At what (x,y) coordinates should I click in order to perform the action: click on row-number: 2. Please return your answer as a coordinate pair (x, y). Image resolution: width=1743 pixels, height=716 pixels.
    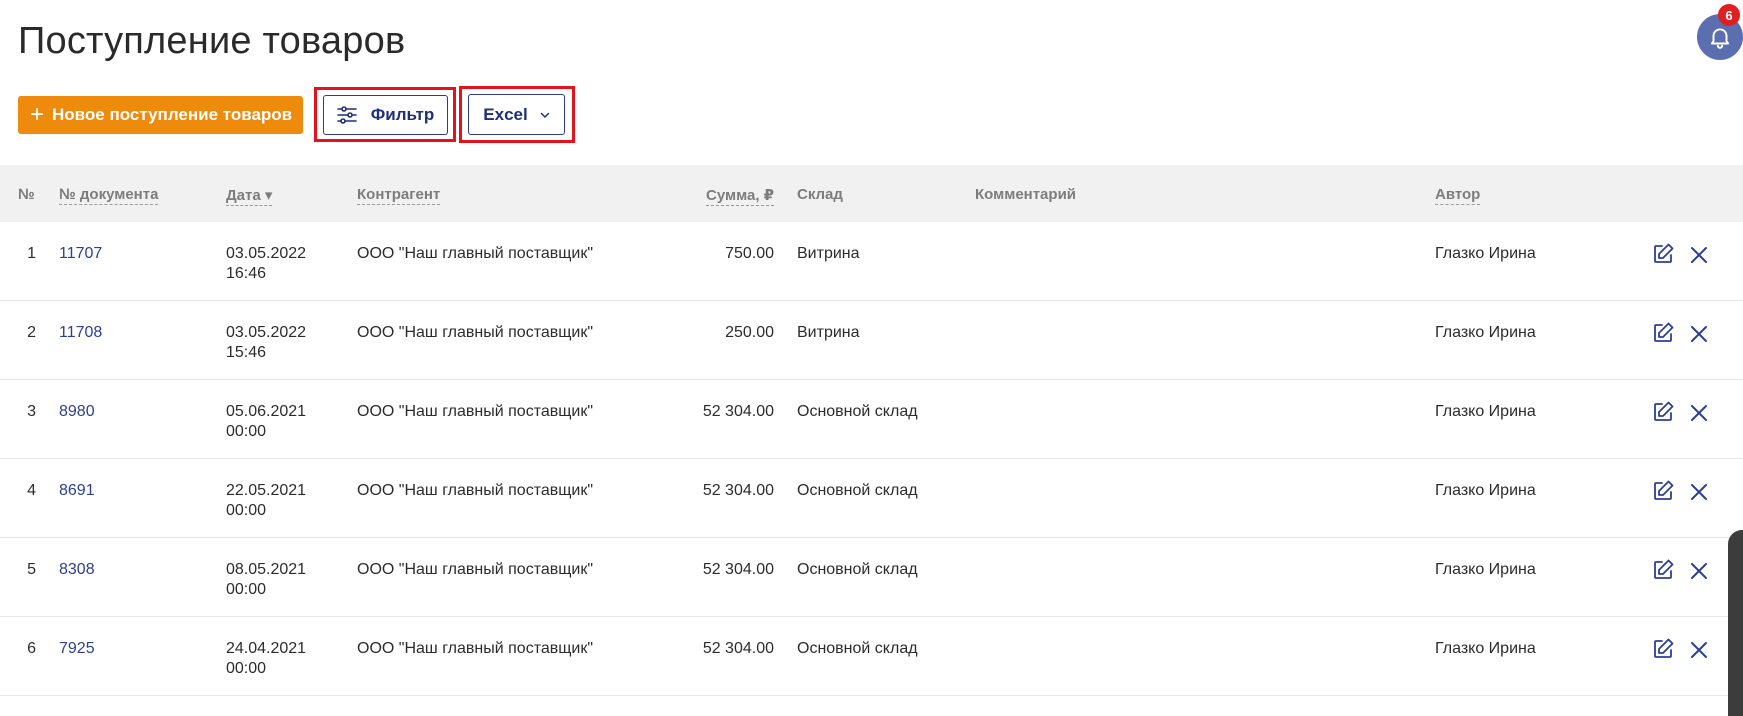
    Looking at the image, I should click on (31, 332).